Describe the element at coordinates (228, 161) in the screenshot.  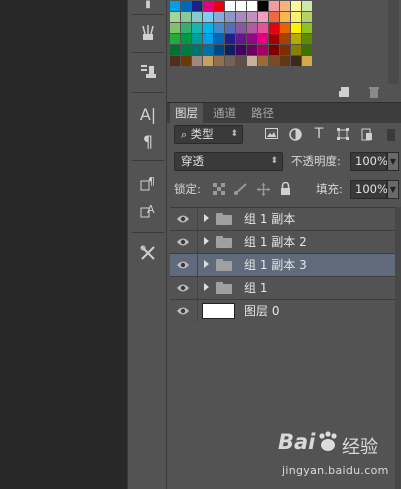
I see `blend-mode-select: 穿透 ⬍` at that location.